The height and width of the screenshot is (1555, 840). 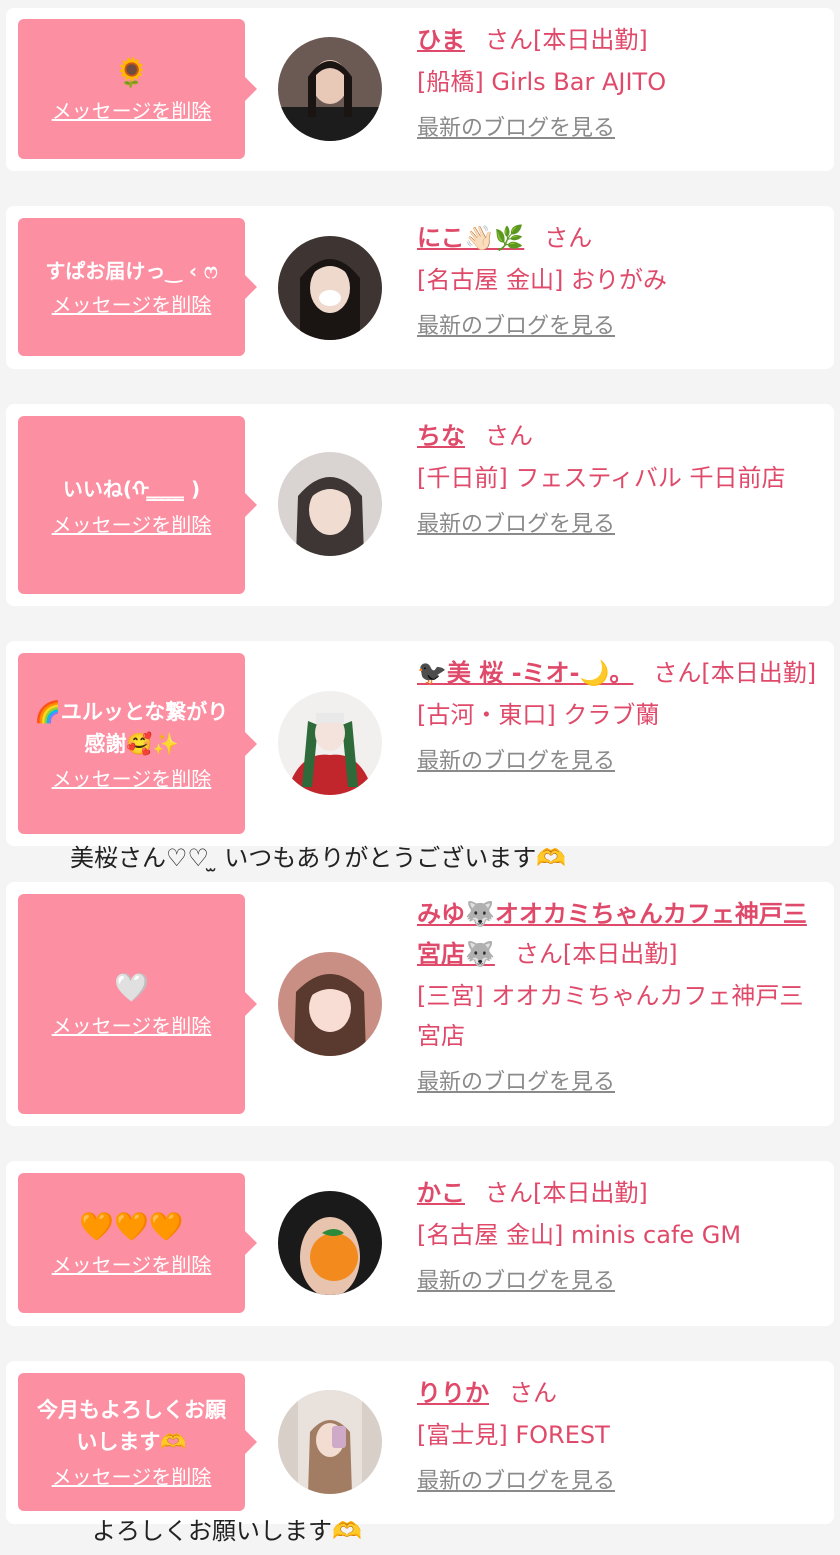 I want to click on message-bubble: 🌈ユルッとな繋がり感謝🥰✨ メッセージを削除, so click(x=137, y=743).